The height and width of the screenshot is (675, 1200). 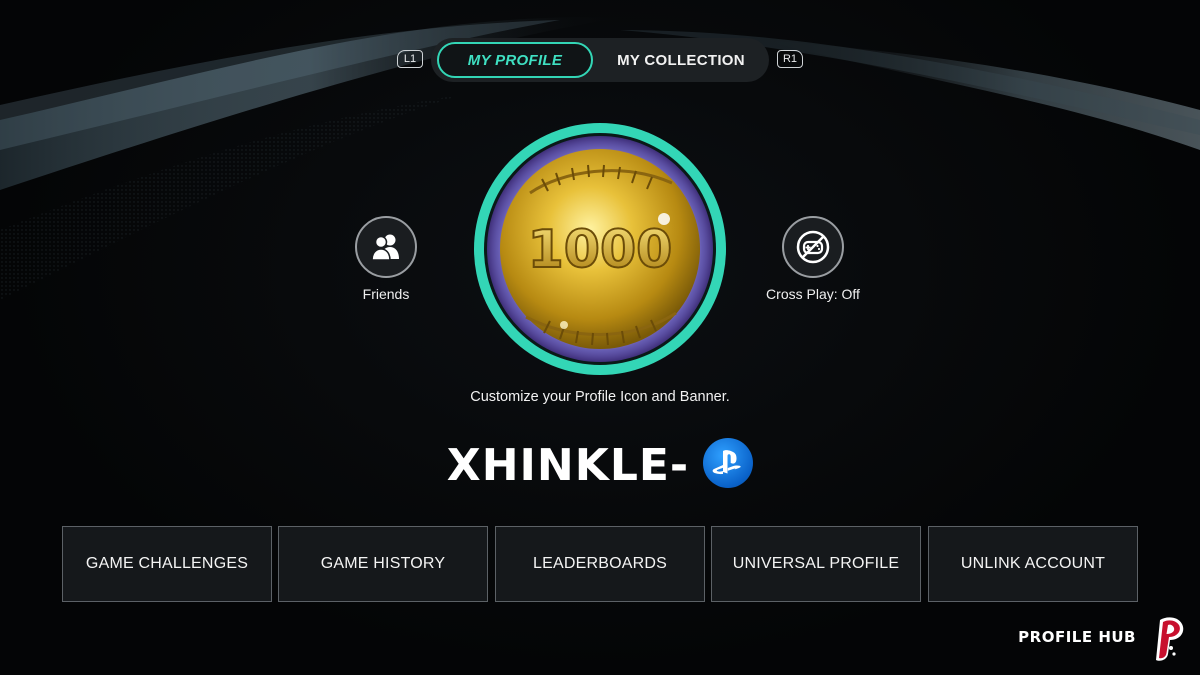 I want to click on team-logo, so click(x=1170, y=639).